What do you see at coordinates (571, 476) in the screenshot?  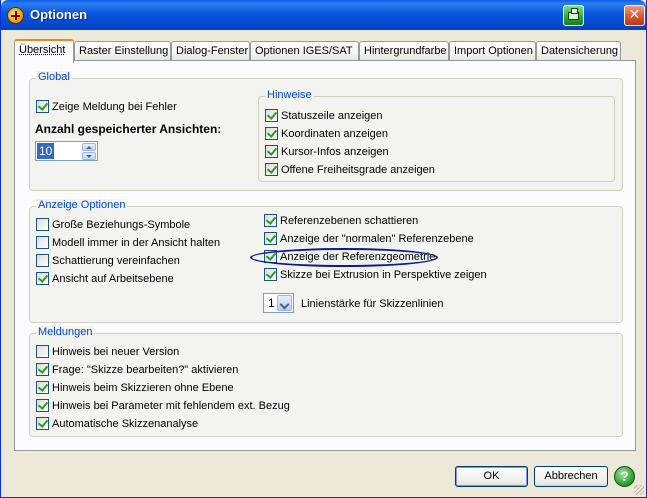 I see `cancel-button: Abbrechen` at bounding box center [571, 476].